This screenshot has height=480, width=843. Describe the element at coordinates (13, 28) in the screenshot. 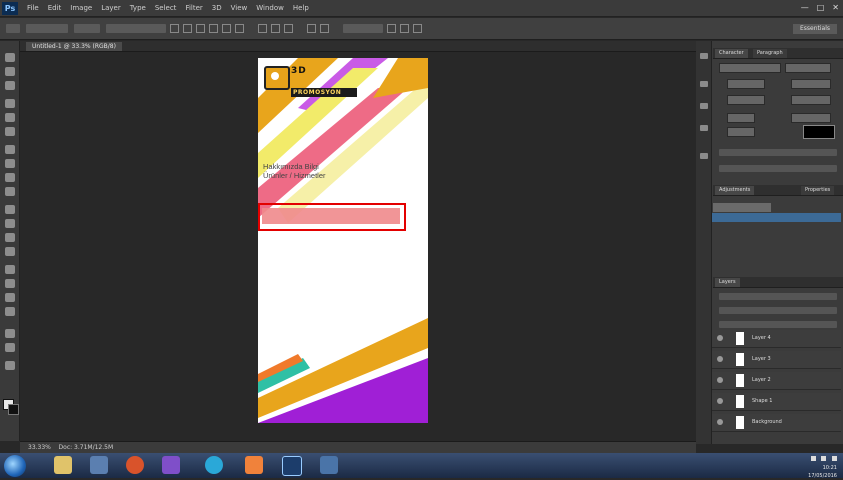

I see `tool-preset-icon` at that location.